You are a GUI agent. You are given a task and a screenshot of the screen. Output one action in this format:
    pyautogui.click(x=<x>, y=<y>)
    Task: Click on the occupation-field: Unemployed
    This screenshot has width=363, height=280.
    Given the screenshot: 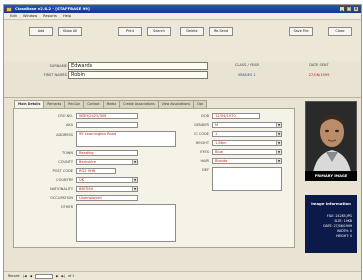 What is the action you would take?
    pyautogui.click(x=107, y=198)
    